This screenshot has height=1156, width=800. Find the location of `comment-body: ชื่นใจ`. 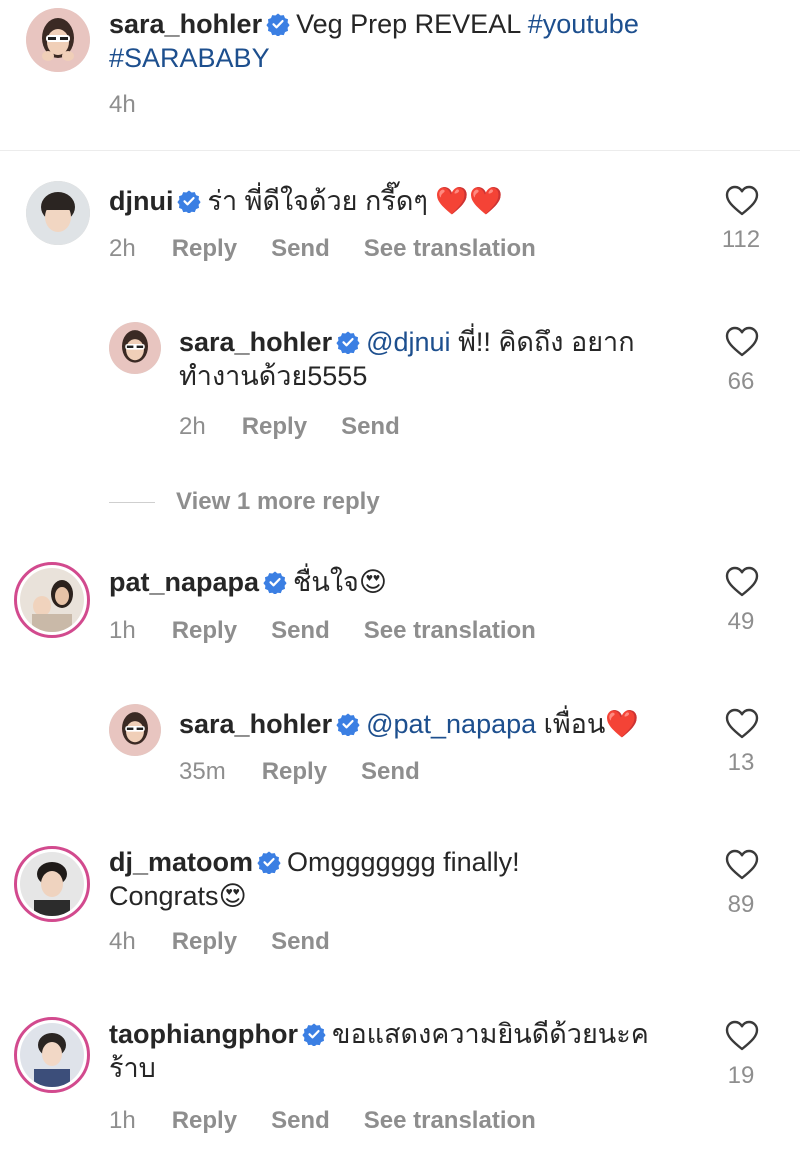

comment-body: ชื่นใจ is located at coordinates (326, 582).